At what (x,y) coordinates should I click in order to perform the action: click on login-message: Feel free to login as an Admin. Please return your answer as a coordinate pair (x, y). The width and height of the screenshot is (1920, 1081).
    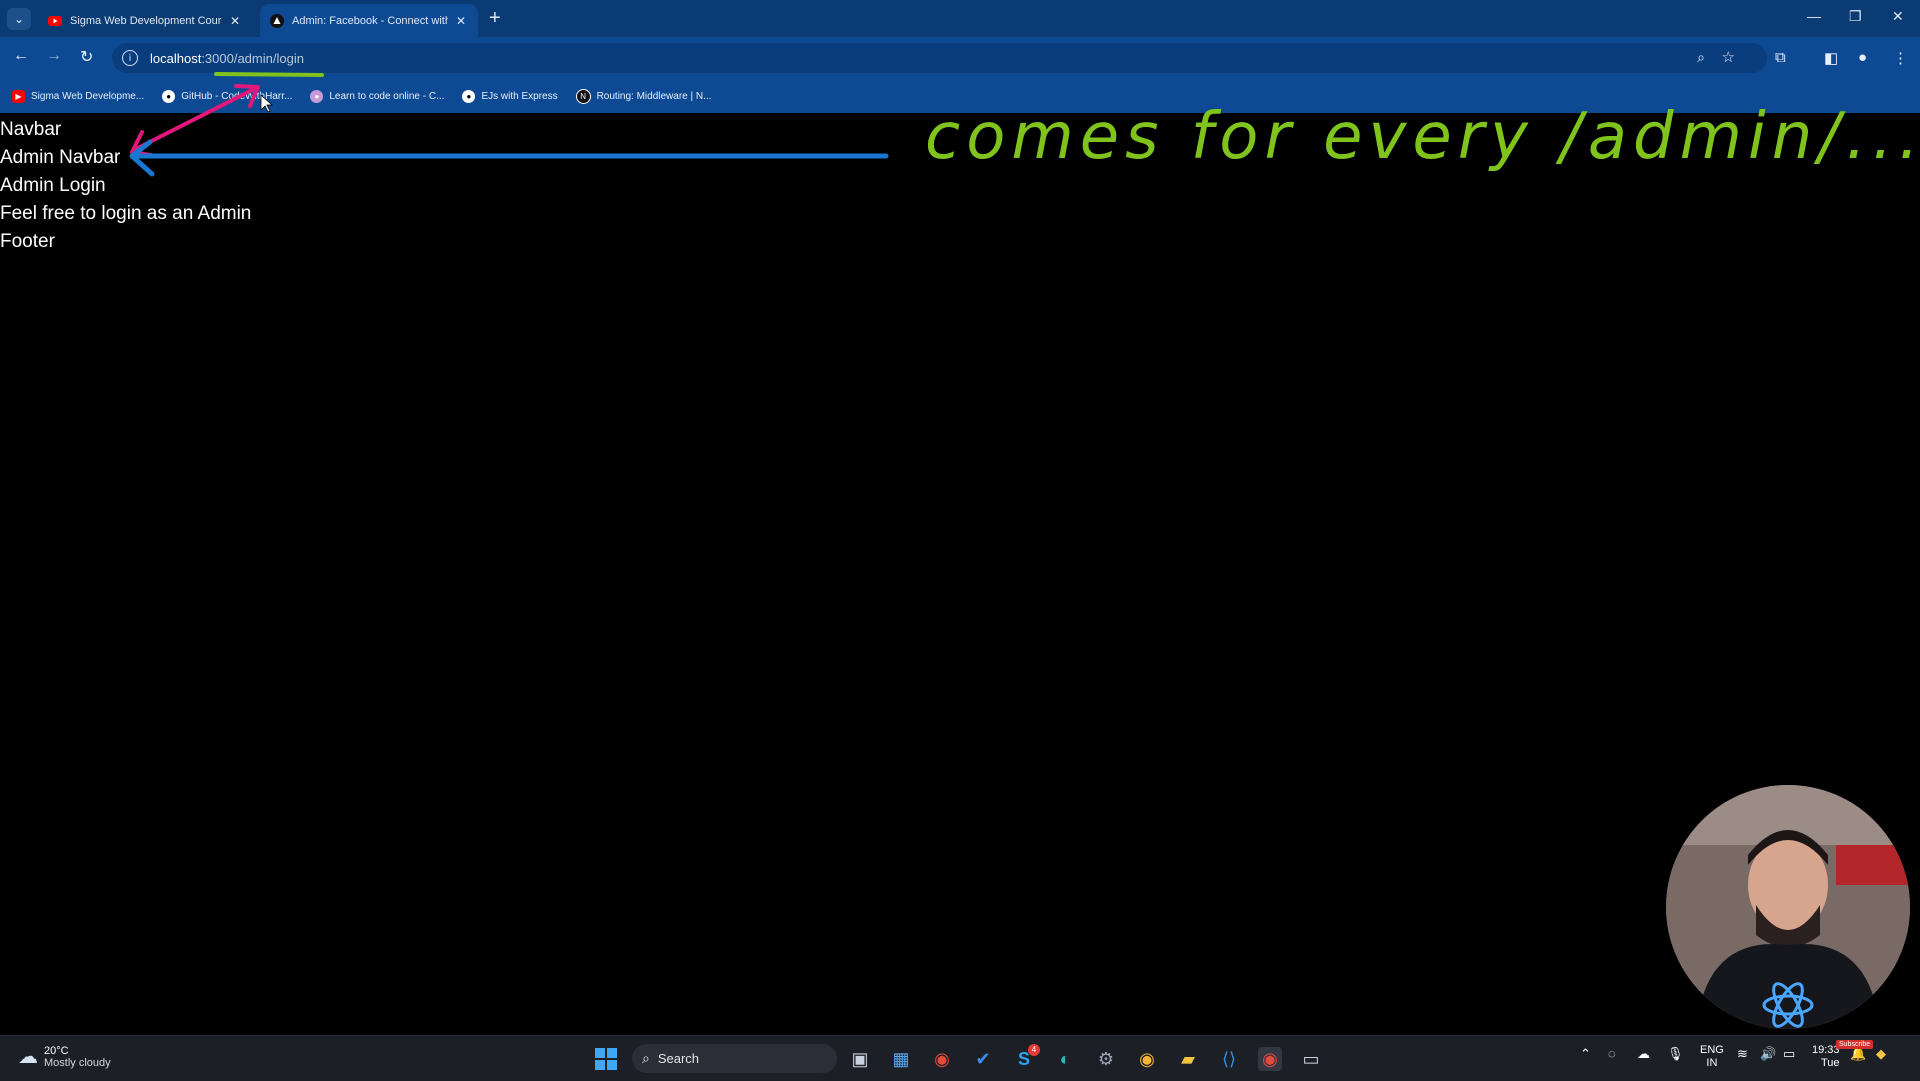
    Looking at the image, I should click on (126, 213).